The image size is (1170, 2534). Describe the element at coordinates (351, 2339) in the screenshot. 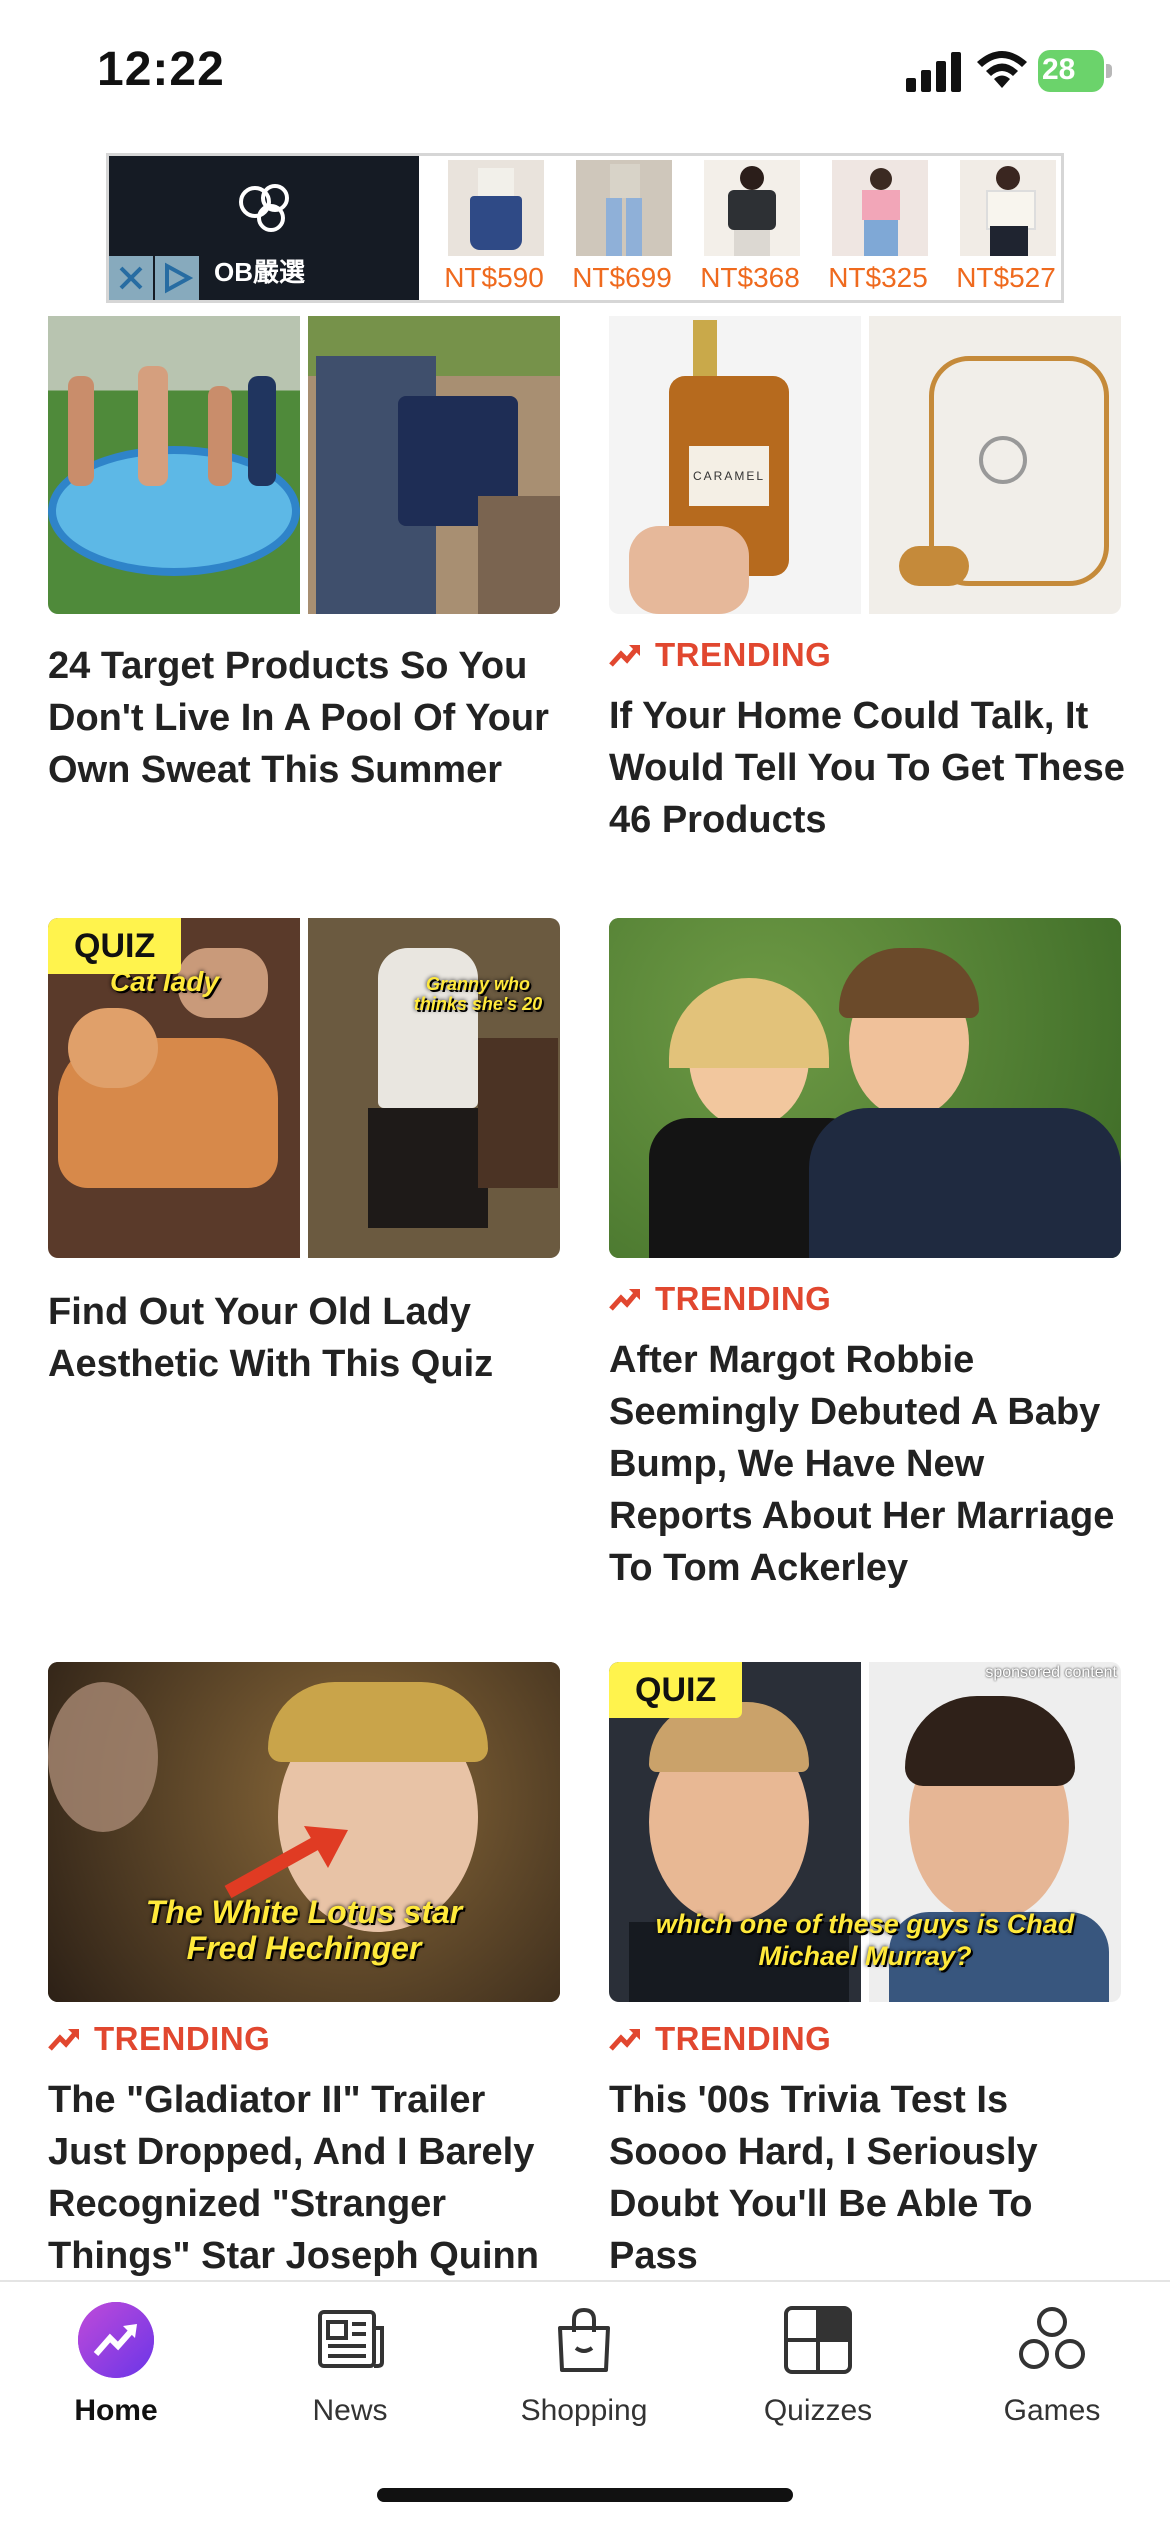

I see `newspaper-icon` at that location.